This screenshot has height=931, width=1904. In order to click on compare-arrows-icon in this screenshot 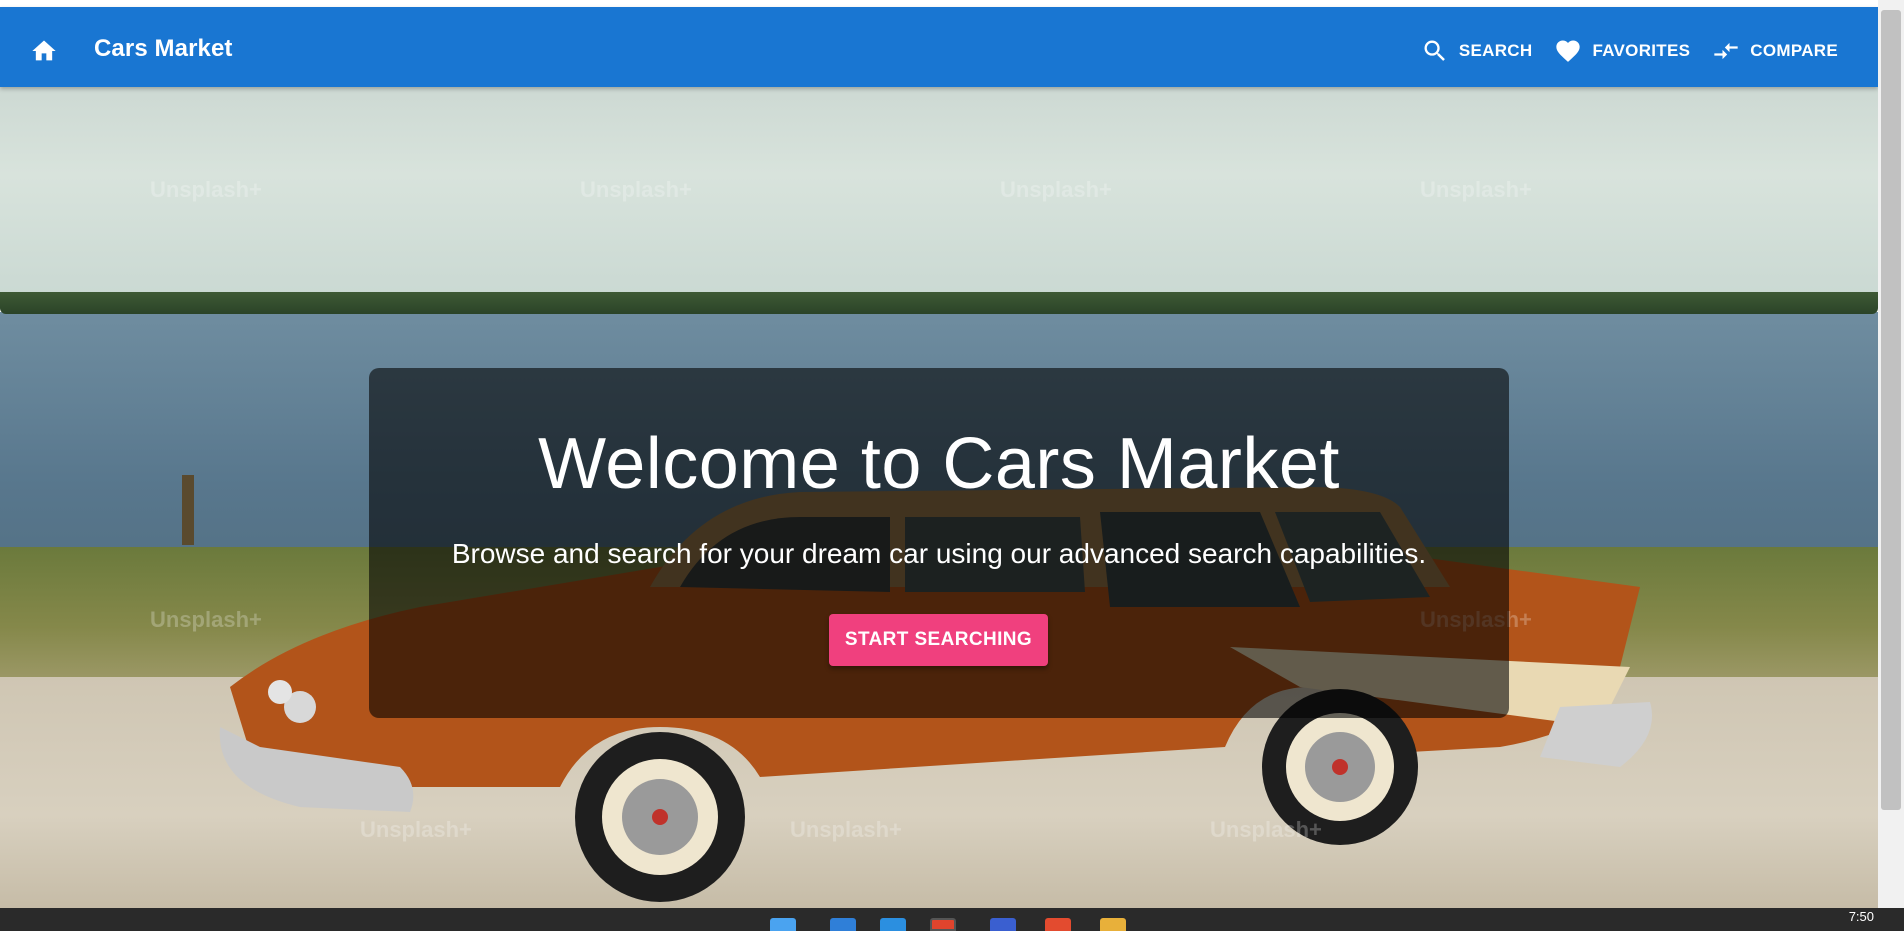, I will do `click(1726, 51)`.